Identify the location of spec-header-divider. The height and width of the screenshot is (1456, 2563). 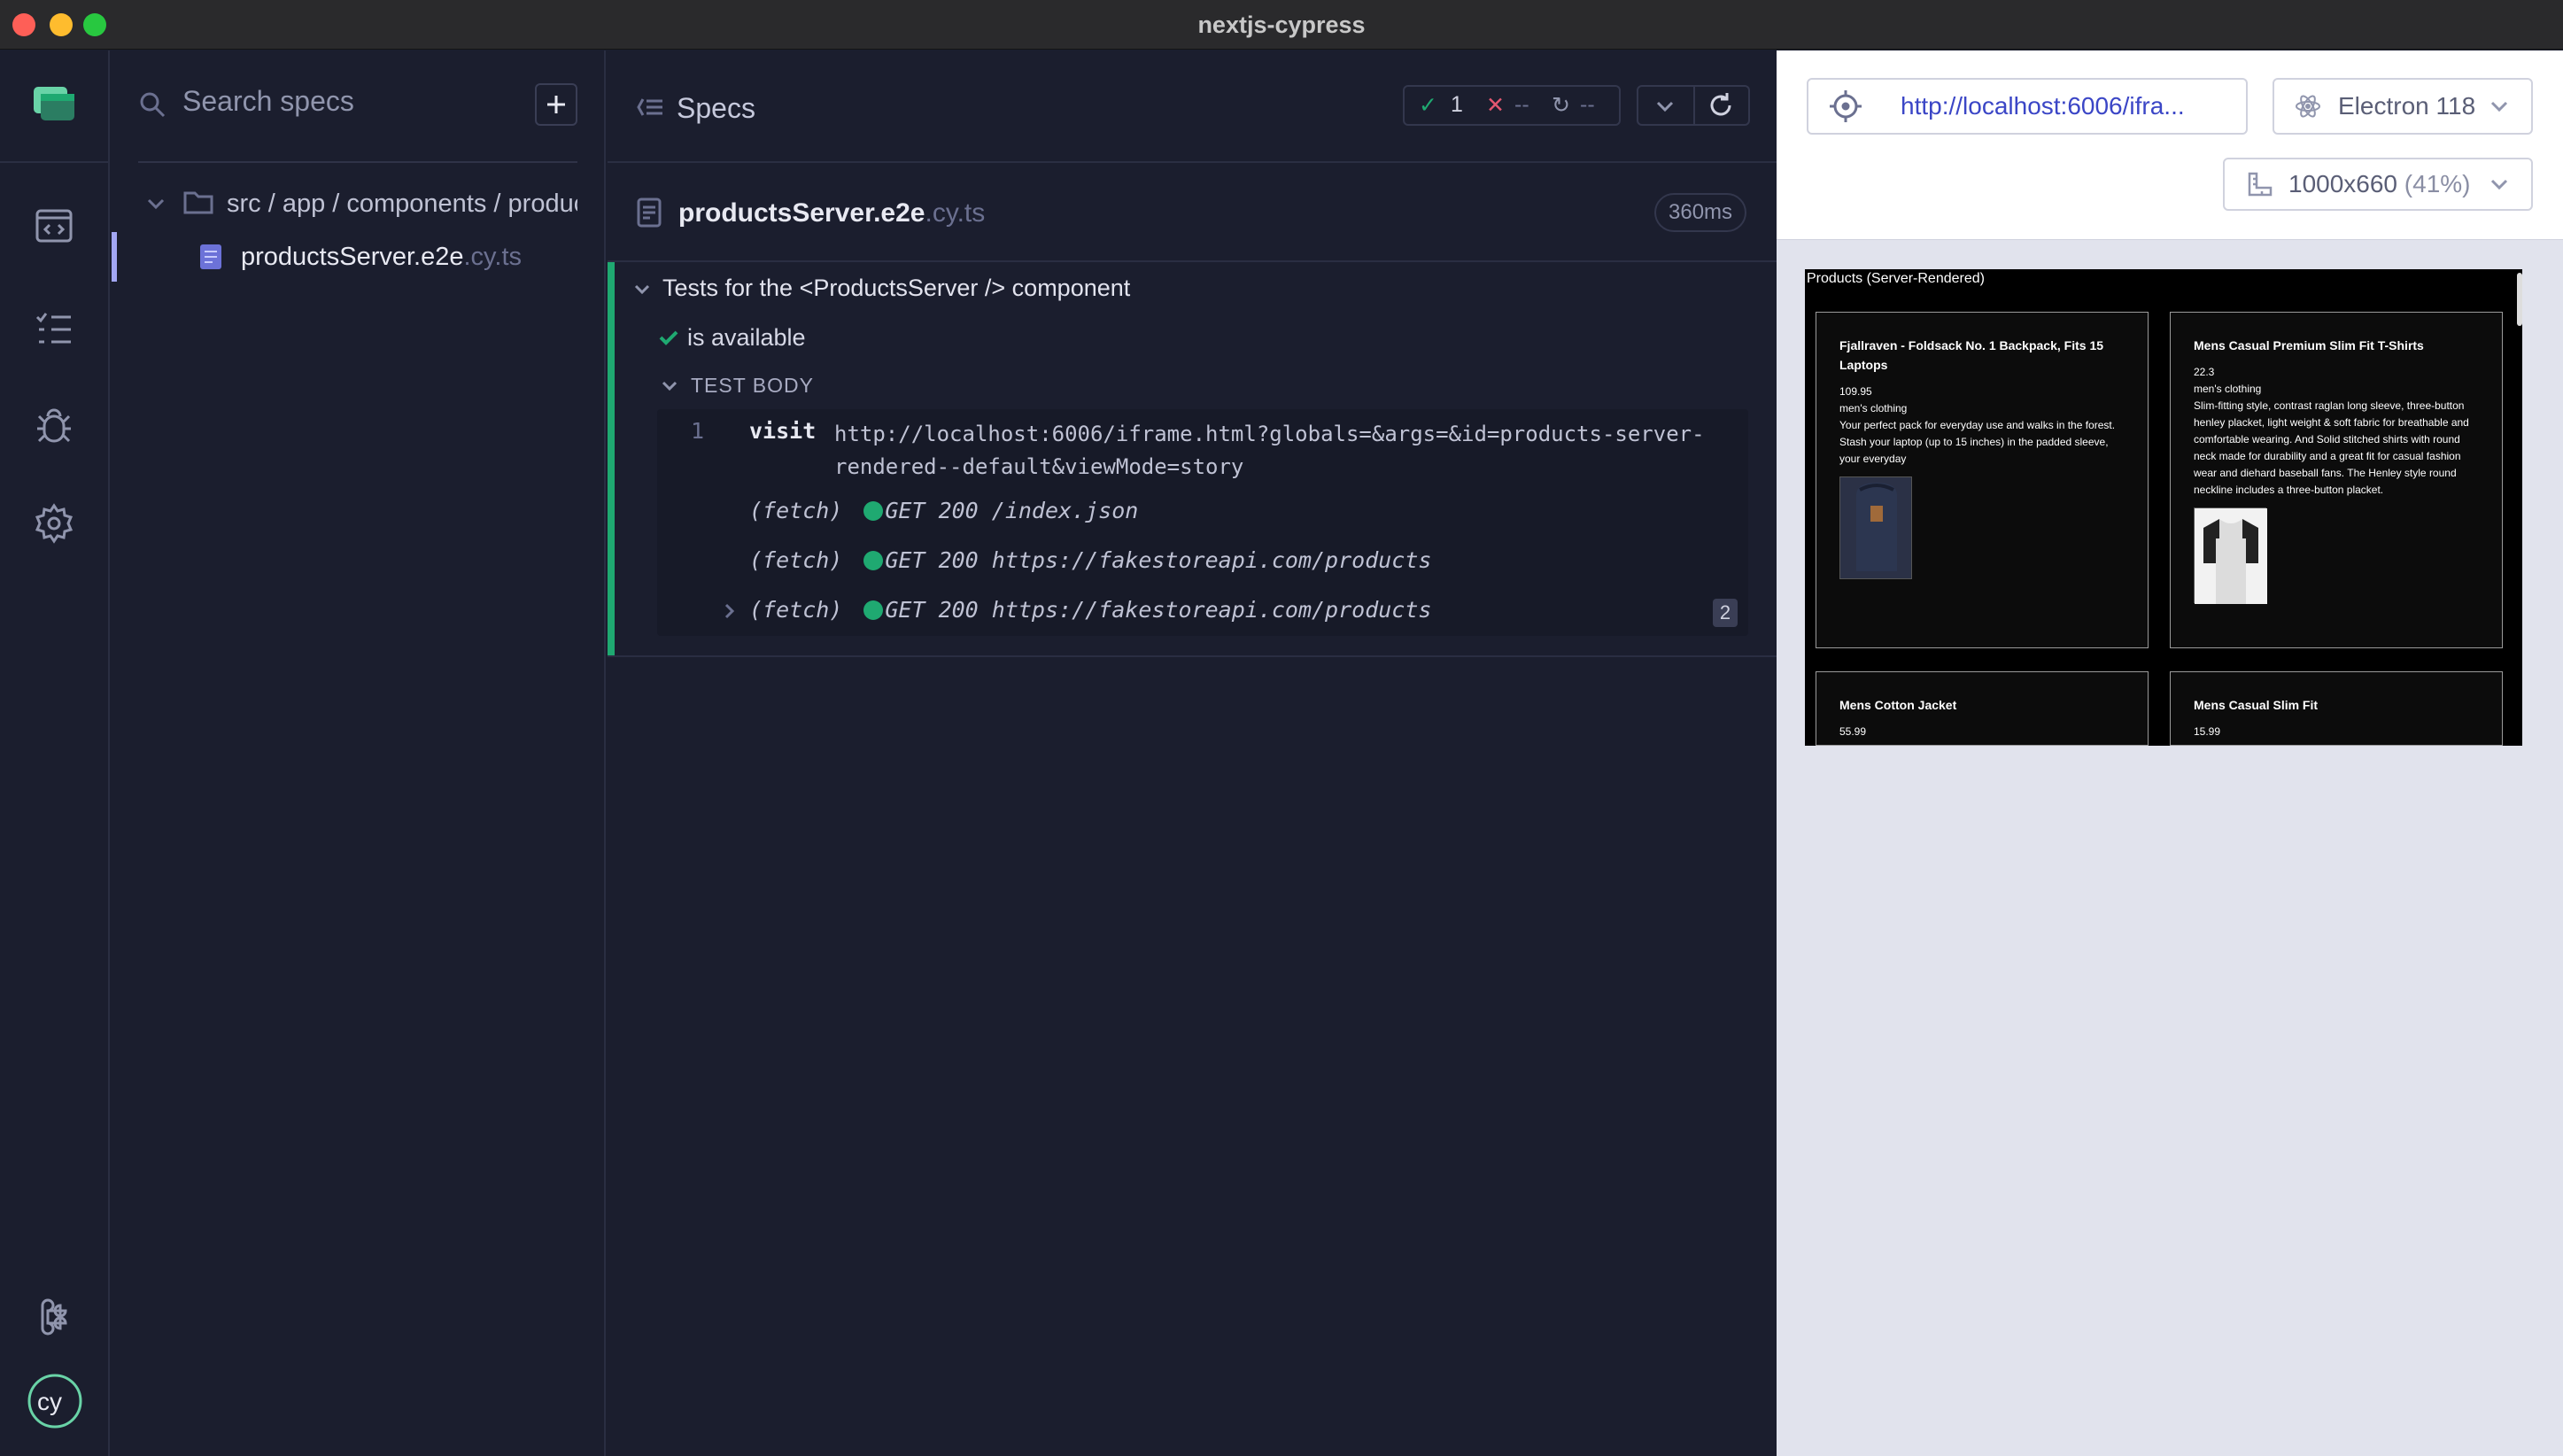
(1192, 261).